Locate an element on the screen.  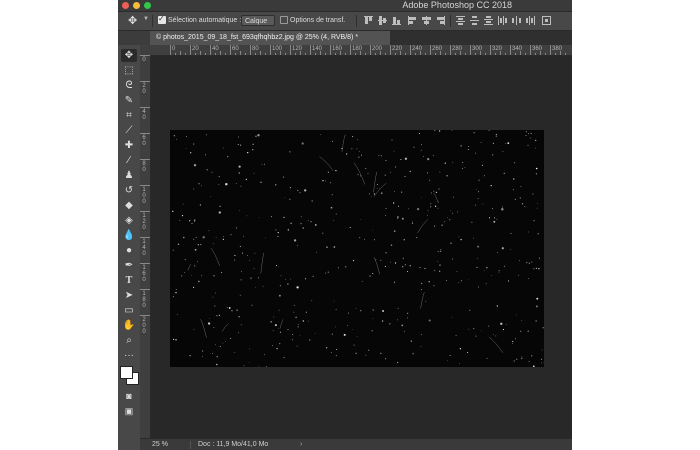
color-swatches is located at coordinates (129, 374).